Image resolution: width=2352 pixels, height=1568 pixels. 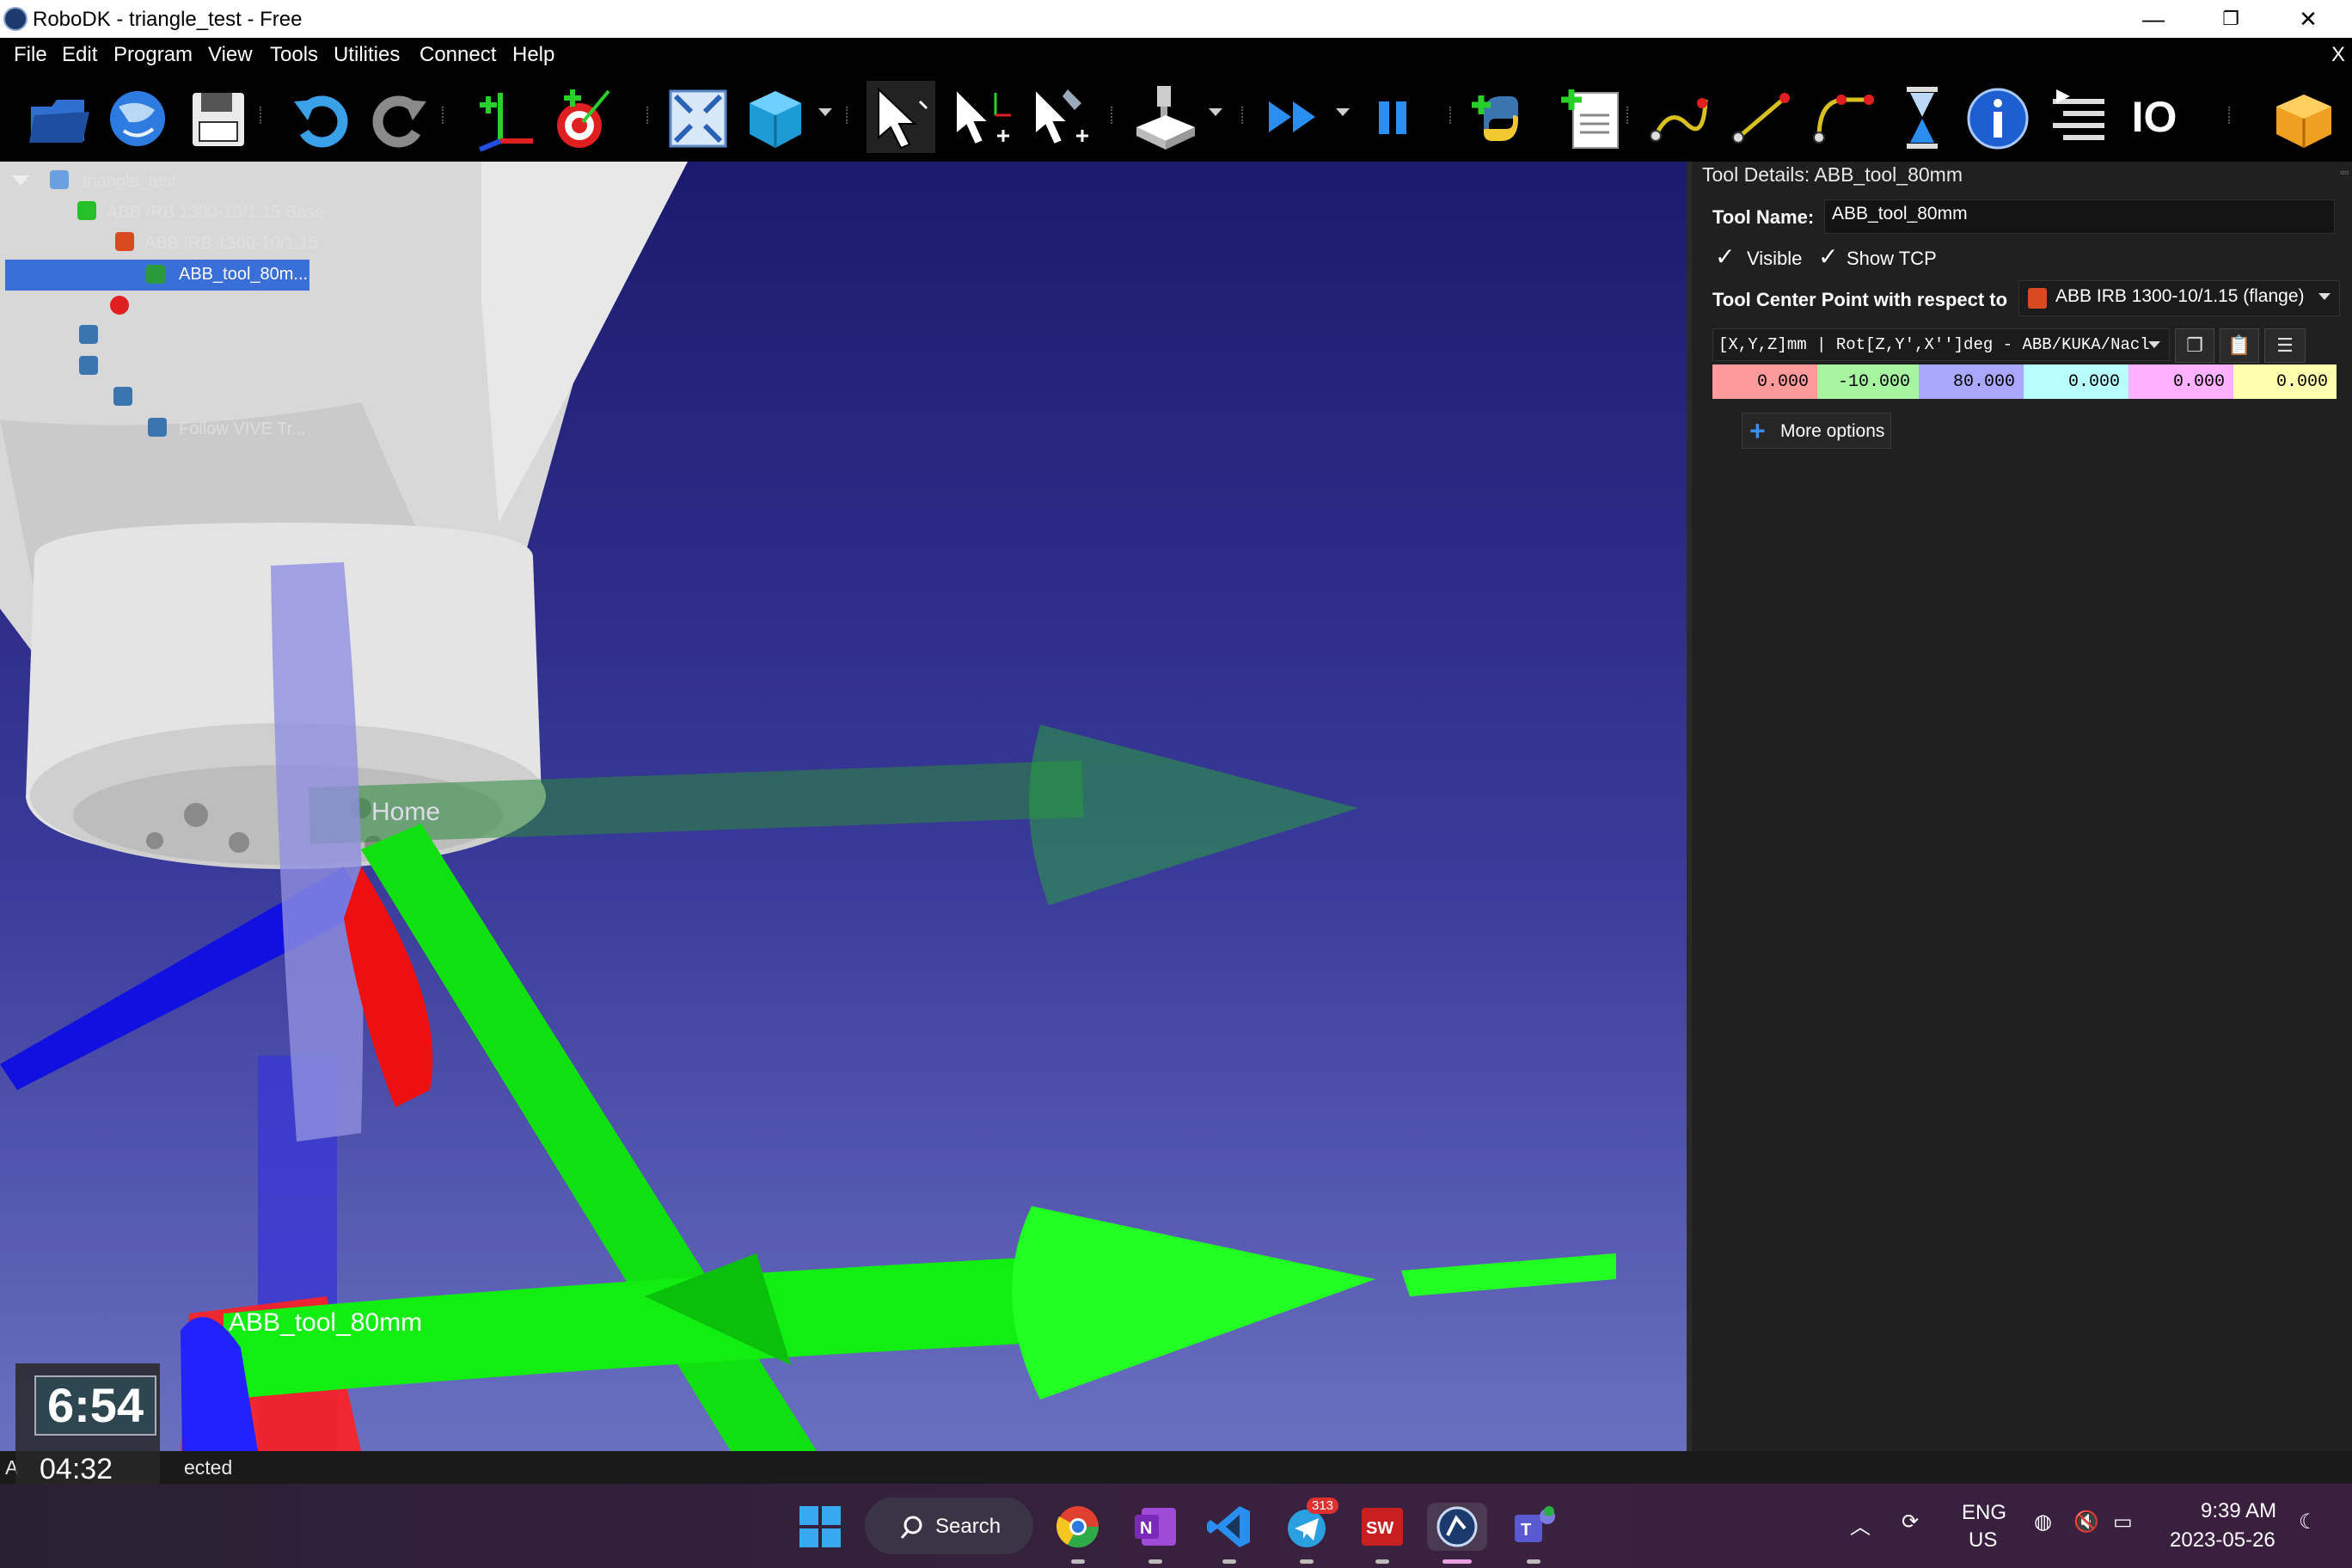 What do you see at coordinates (1984, 1513) in the screenshot?
I see `language-top: ENG` at bounding box center [1984, 1513].